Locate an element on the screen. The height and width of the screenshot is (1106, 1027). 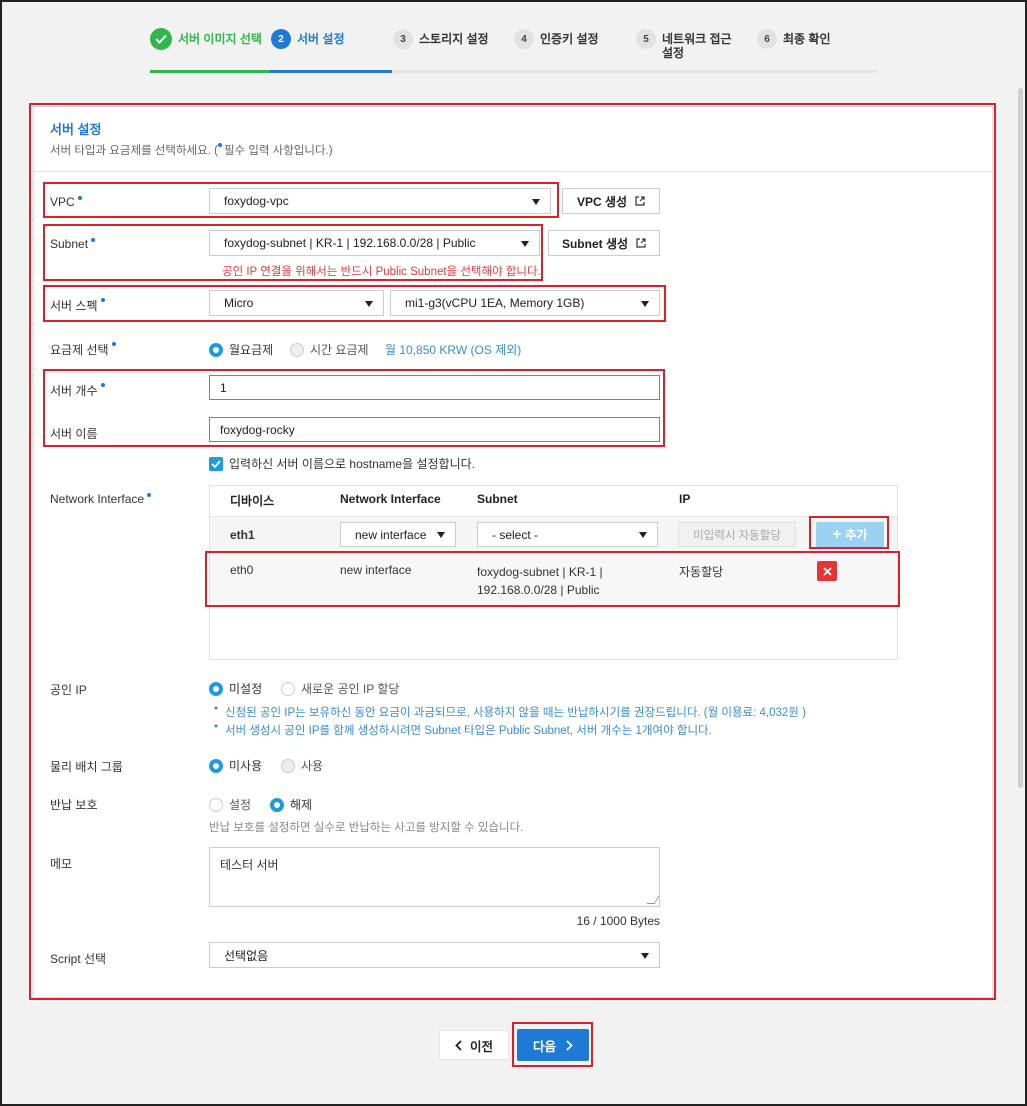
vpc-select: foxydog-vpc is located at coordinates (380, 201).